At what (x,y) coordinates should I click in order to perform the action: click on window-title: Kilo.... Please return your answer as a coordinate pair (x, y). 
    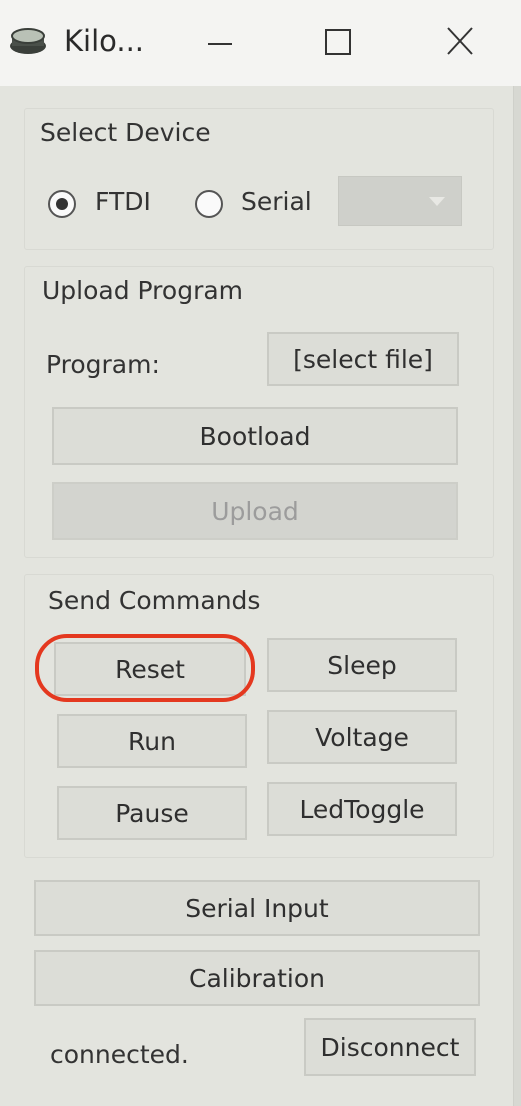
    Looking at the image, I should click on (104, 41).